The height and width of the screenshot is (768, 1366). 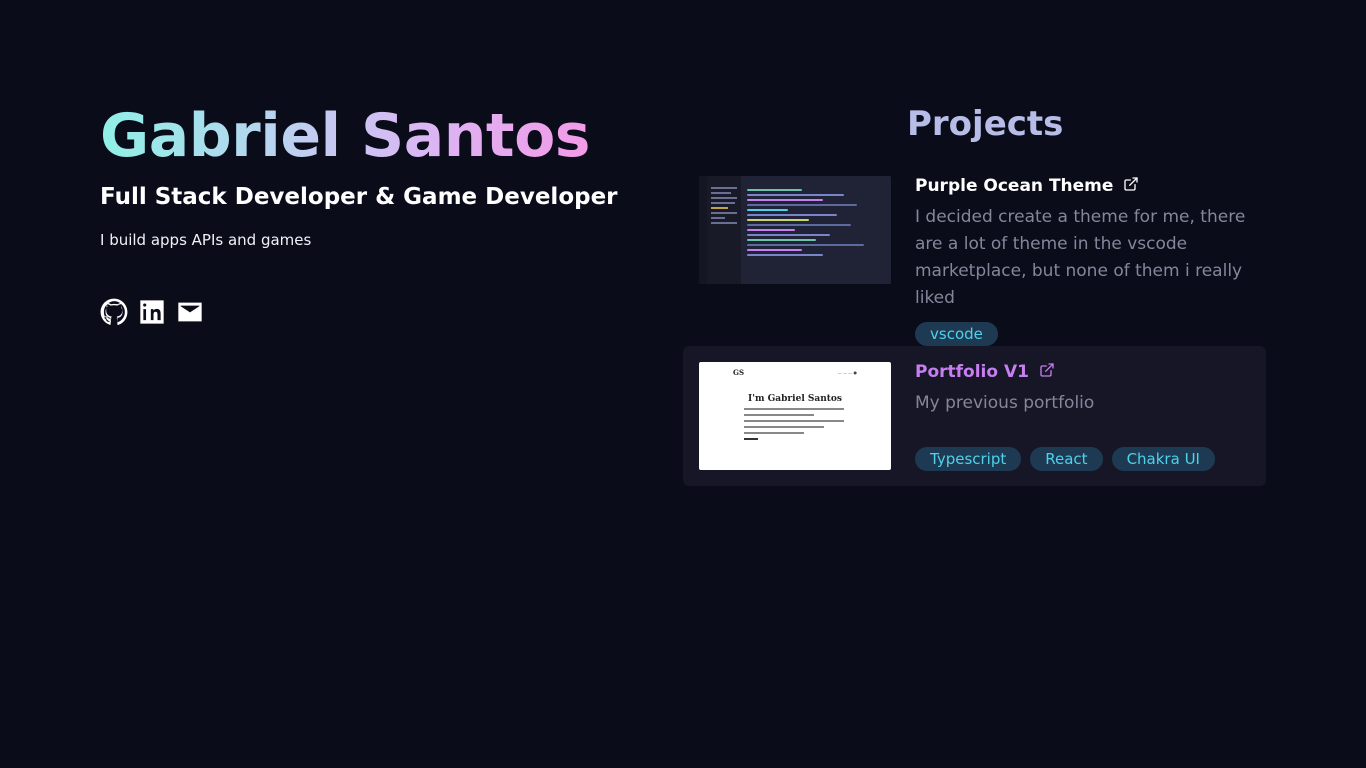 I want to click on project-tags: Typescript React Chakra UI, so click(x=1083, y=459).